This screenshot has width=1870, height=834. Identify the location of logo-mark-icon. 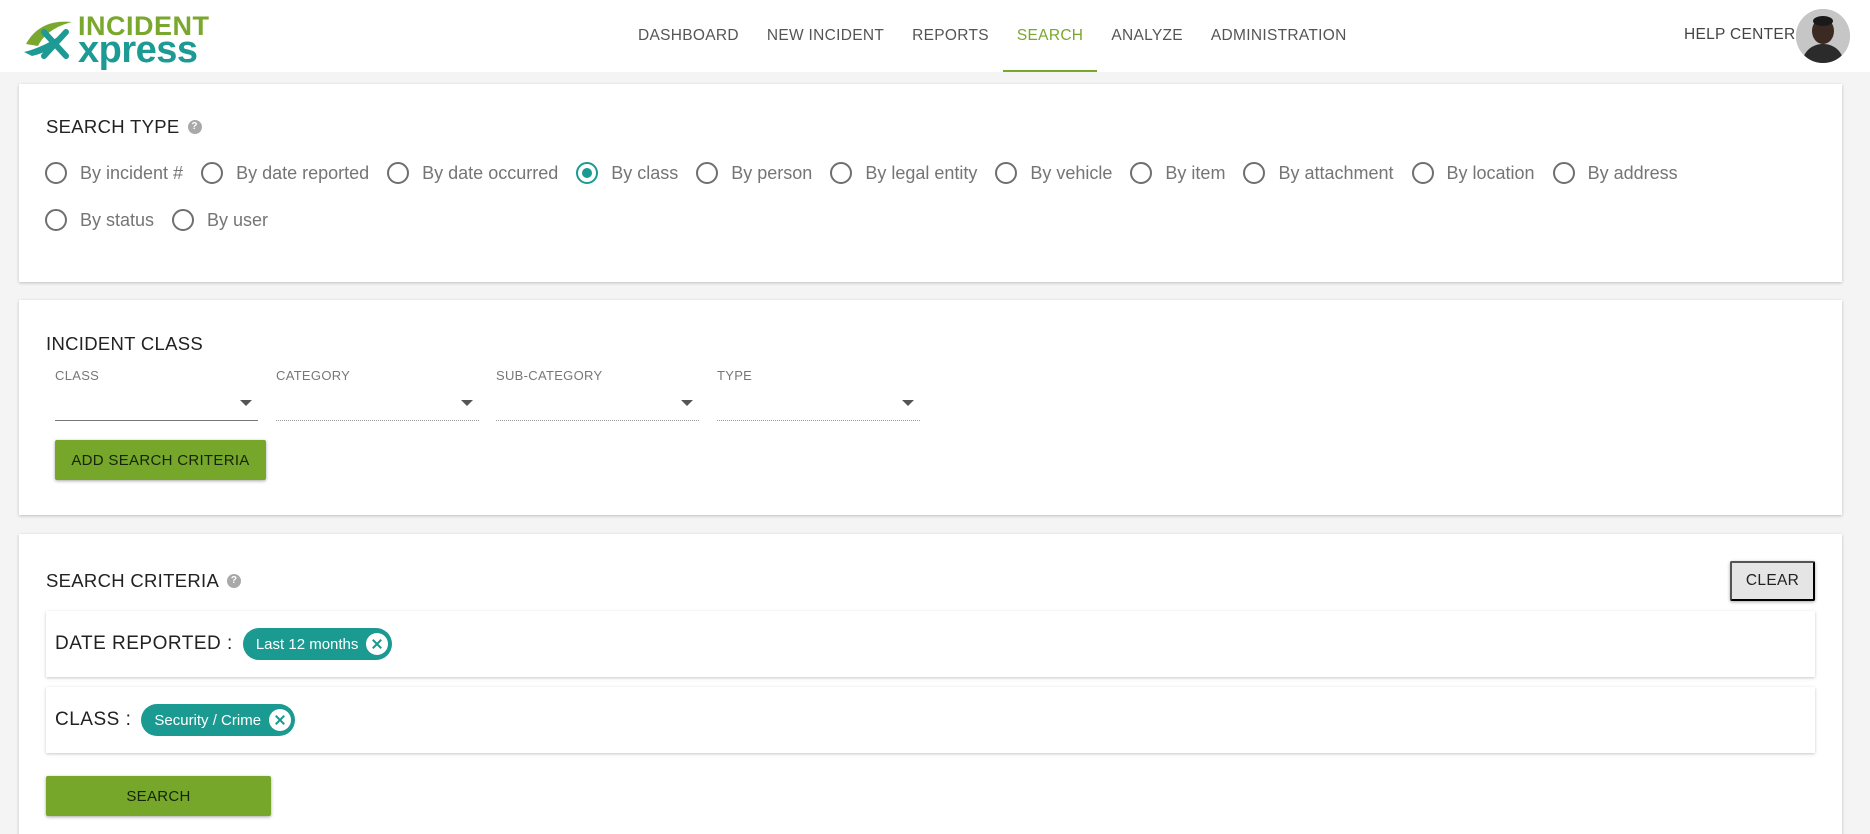
(48, 40).